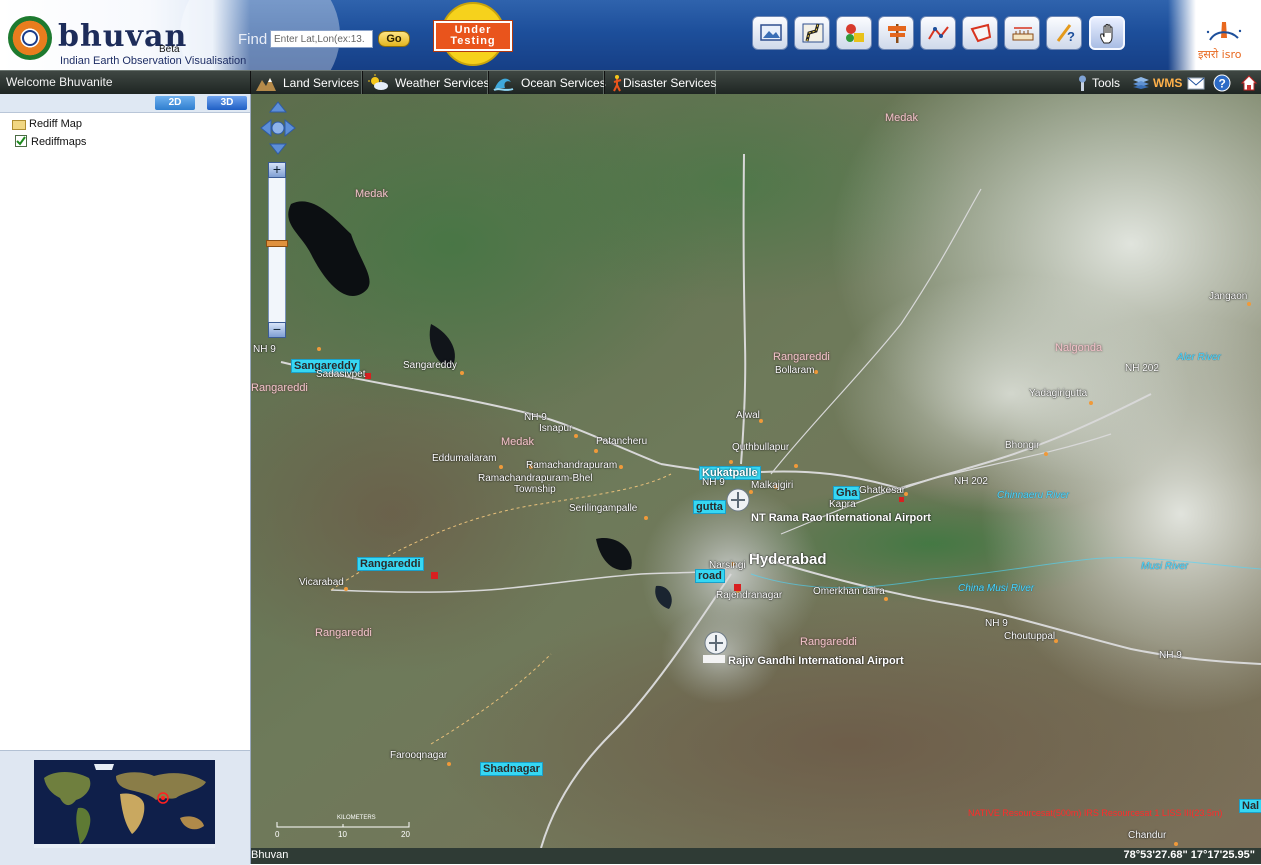 This screenshot has width=1261, height=865. Describe the element at coordinates (277, 243) in the screenshot. I see `zoom-slider-handle` at that location.